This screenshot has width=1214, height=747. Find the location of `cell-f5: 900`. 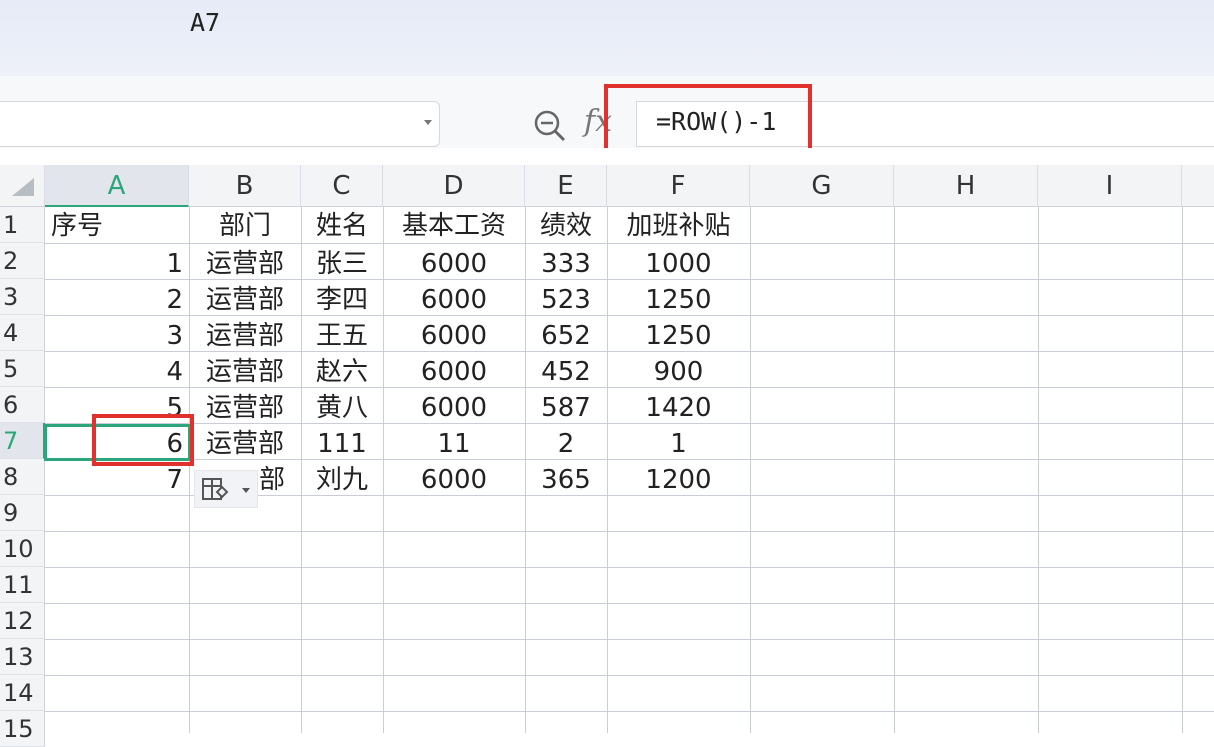

cell-f5: 900 is located at coordinates (678, 371).